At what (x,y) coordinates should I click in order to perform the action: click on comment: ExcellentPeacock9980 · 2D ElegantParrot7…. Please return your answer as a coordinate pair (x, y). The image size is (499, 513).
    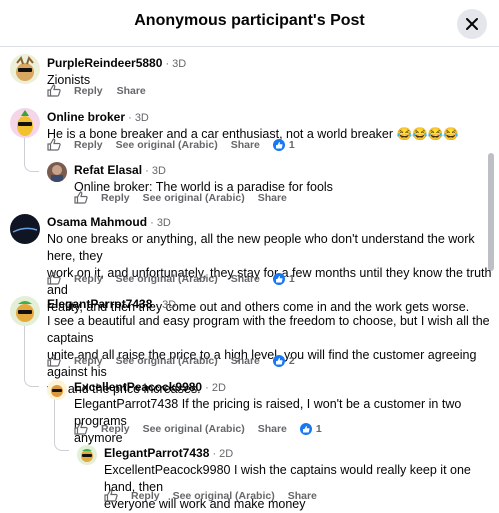
    Looking at the image, I should click on (286, 412).